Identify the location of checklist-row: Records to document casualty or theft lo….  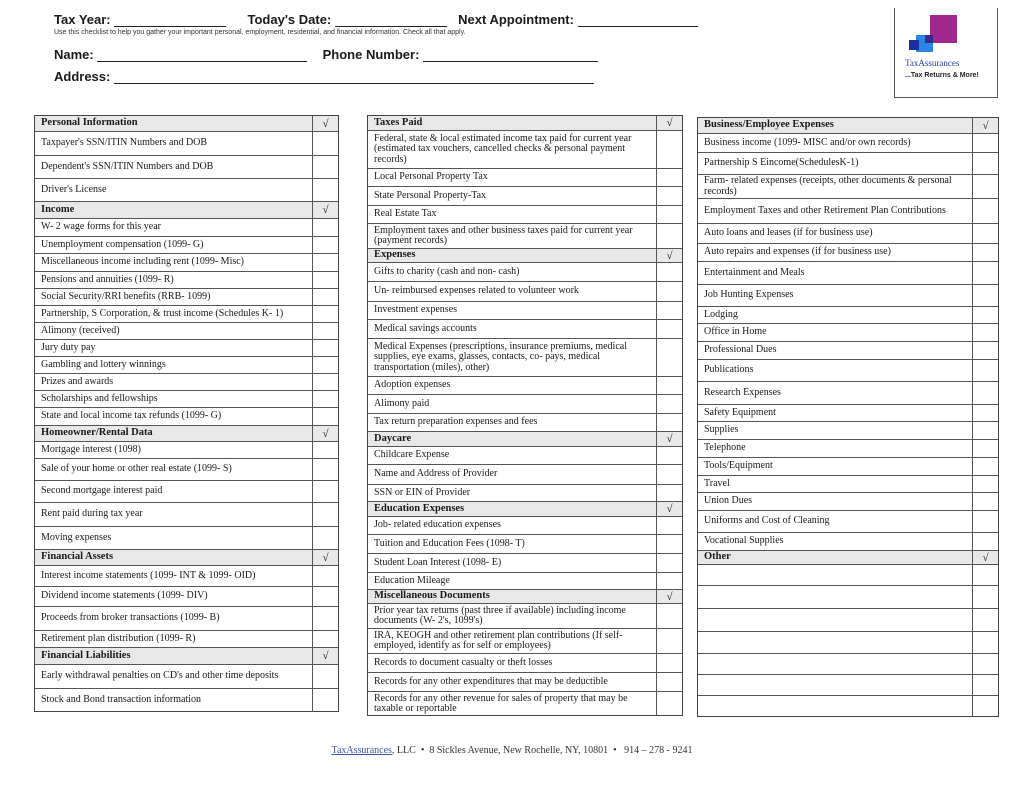
(525, 663).